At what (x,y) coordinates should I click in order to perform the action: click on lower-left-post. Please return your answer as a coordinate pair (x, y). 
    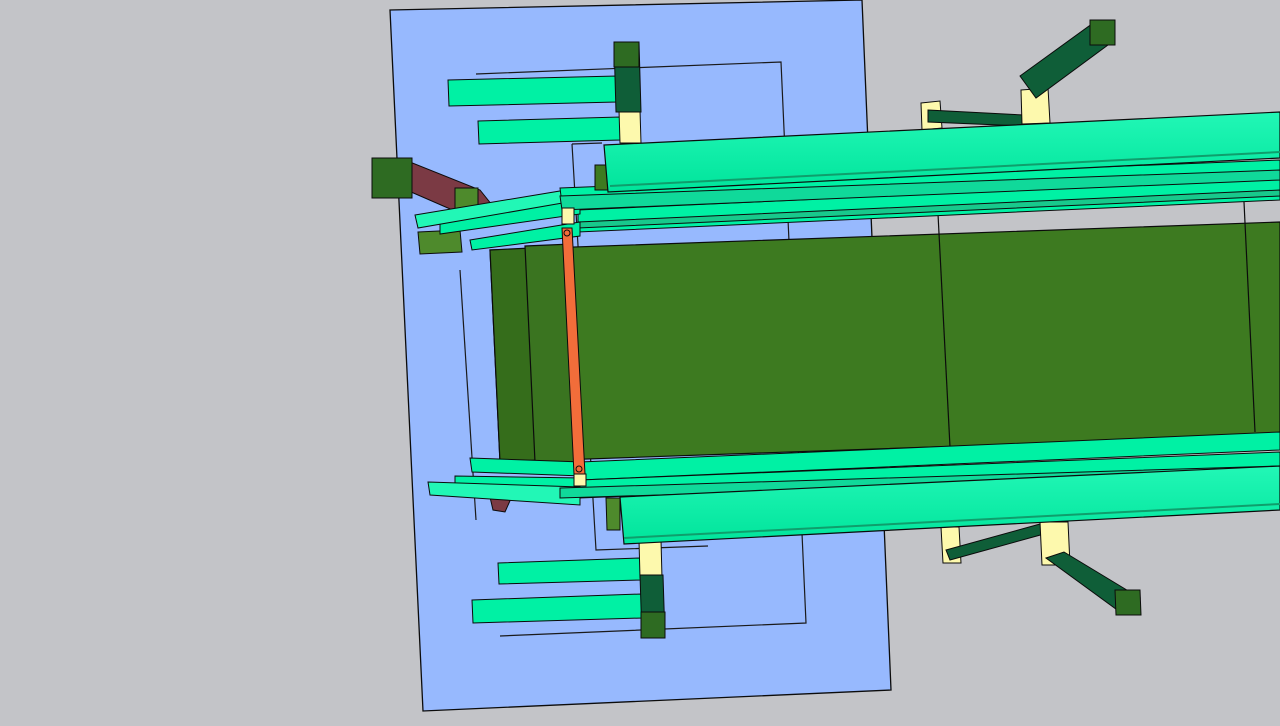
    Looking at the image, I should click on (652, 589).